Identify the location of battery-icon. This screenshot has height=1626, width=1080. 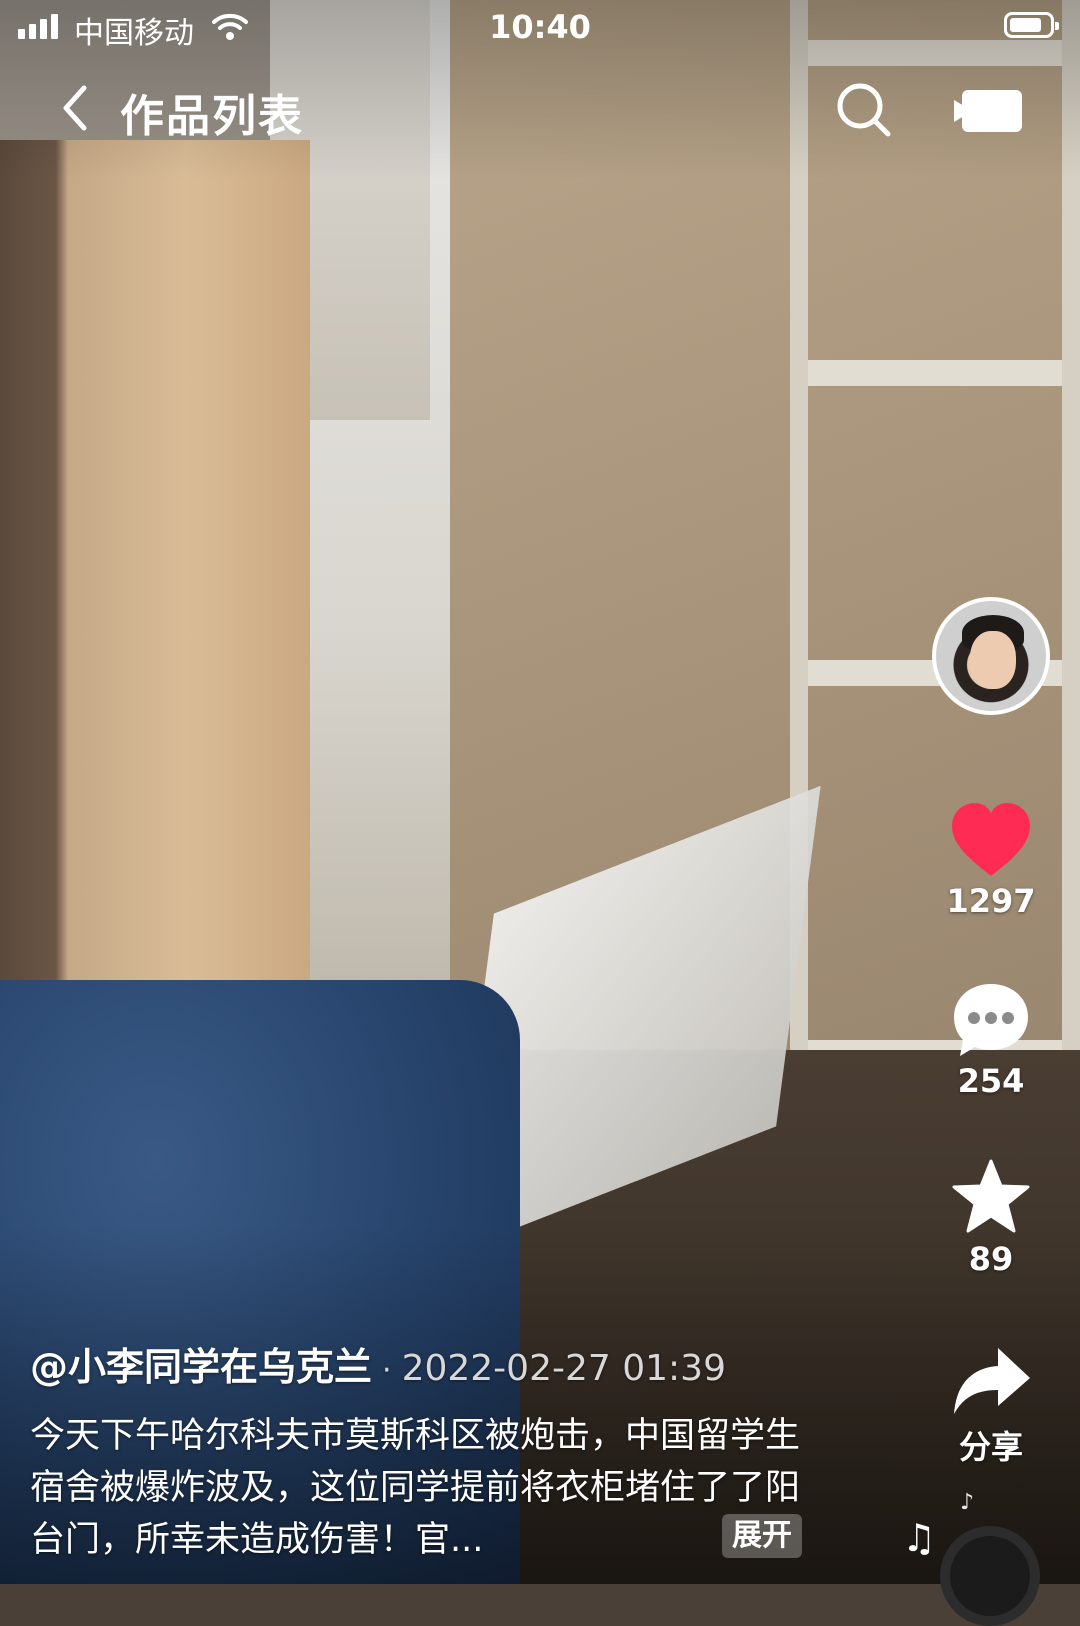
(1031, 25).